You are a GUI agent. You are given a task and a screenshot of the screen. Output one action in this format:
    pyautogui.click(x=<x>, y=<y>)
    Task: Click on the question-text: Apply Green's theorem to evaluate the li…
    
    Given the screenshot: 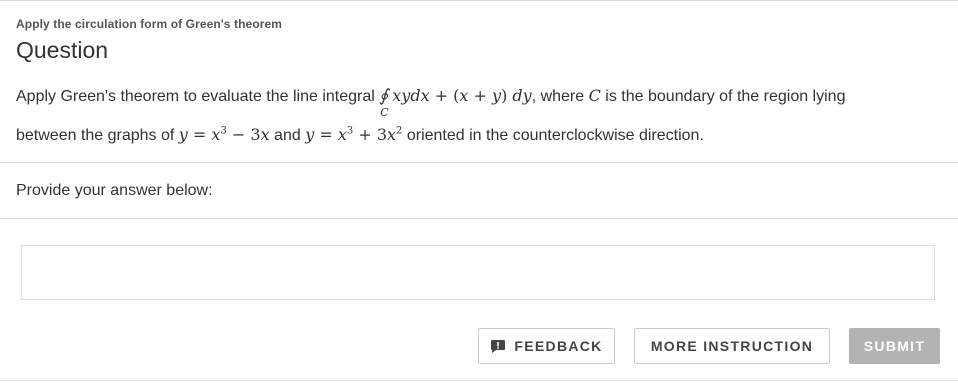 What is the action you would take?
    pyautogui.click(x=198, y=96)
    